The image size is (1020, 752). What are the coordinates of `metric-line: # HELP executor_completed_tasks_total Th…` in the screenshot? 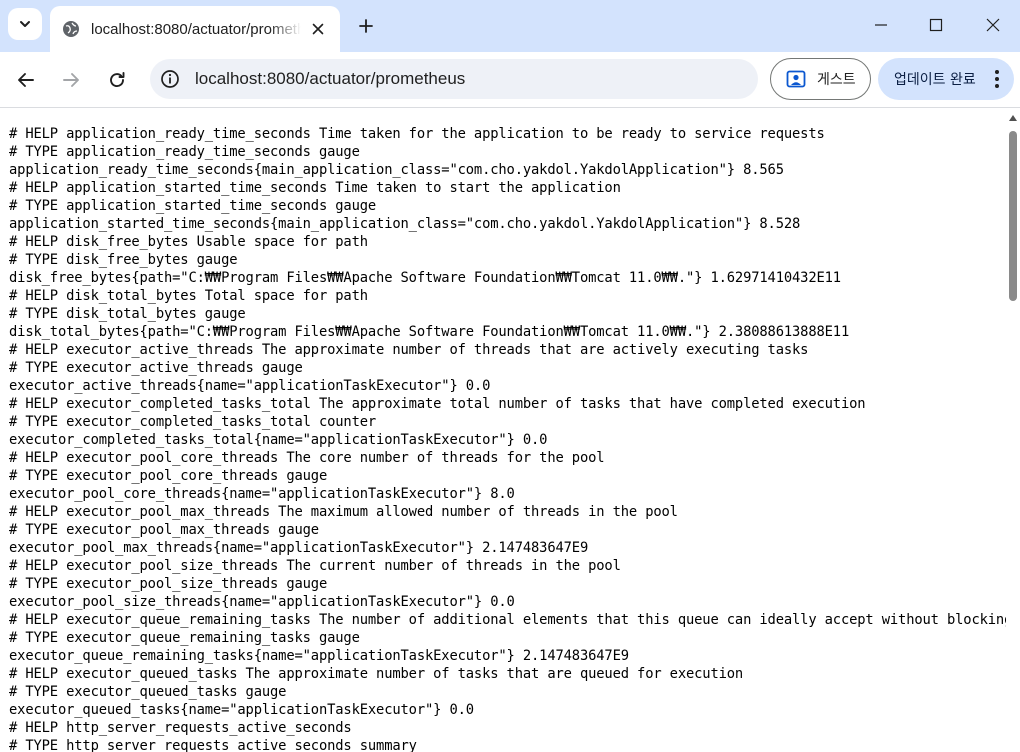 It's located at (437, 404).